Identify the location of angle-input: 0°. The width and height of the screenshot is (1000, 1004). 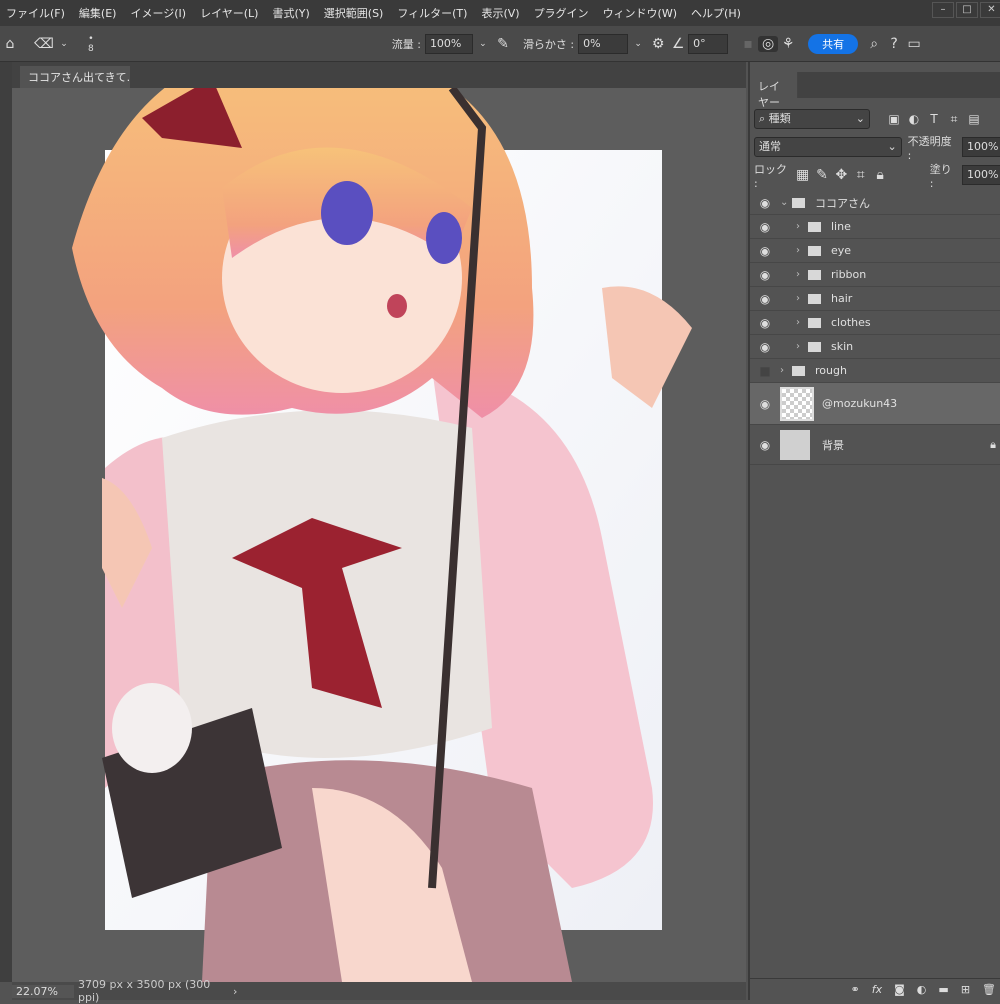
(708, 43).